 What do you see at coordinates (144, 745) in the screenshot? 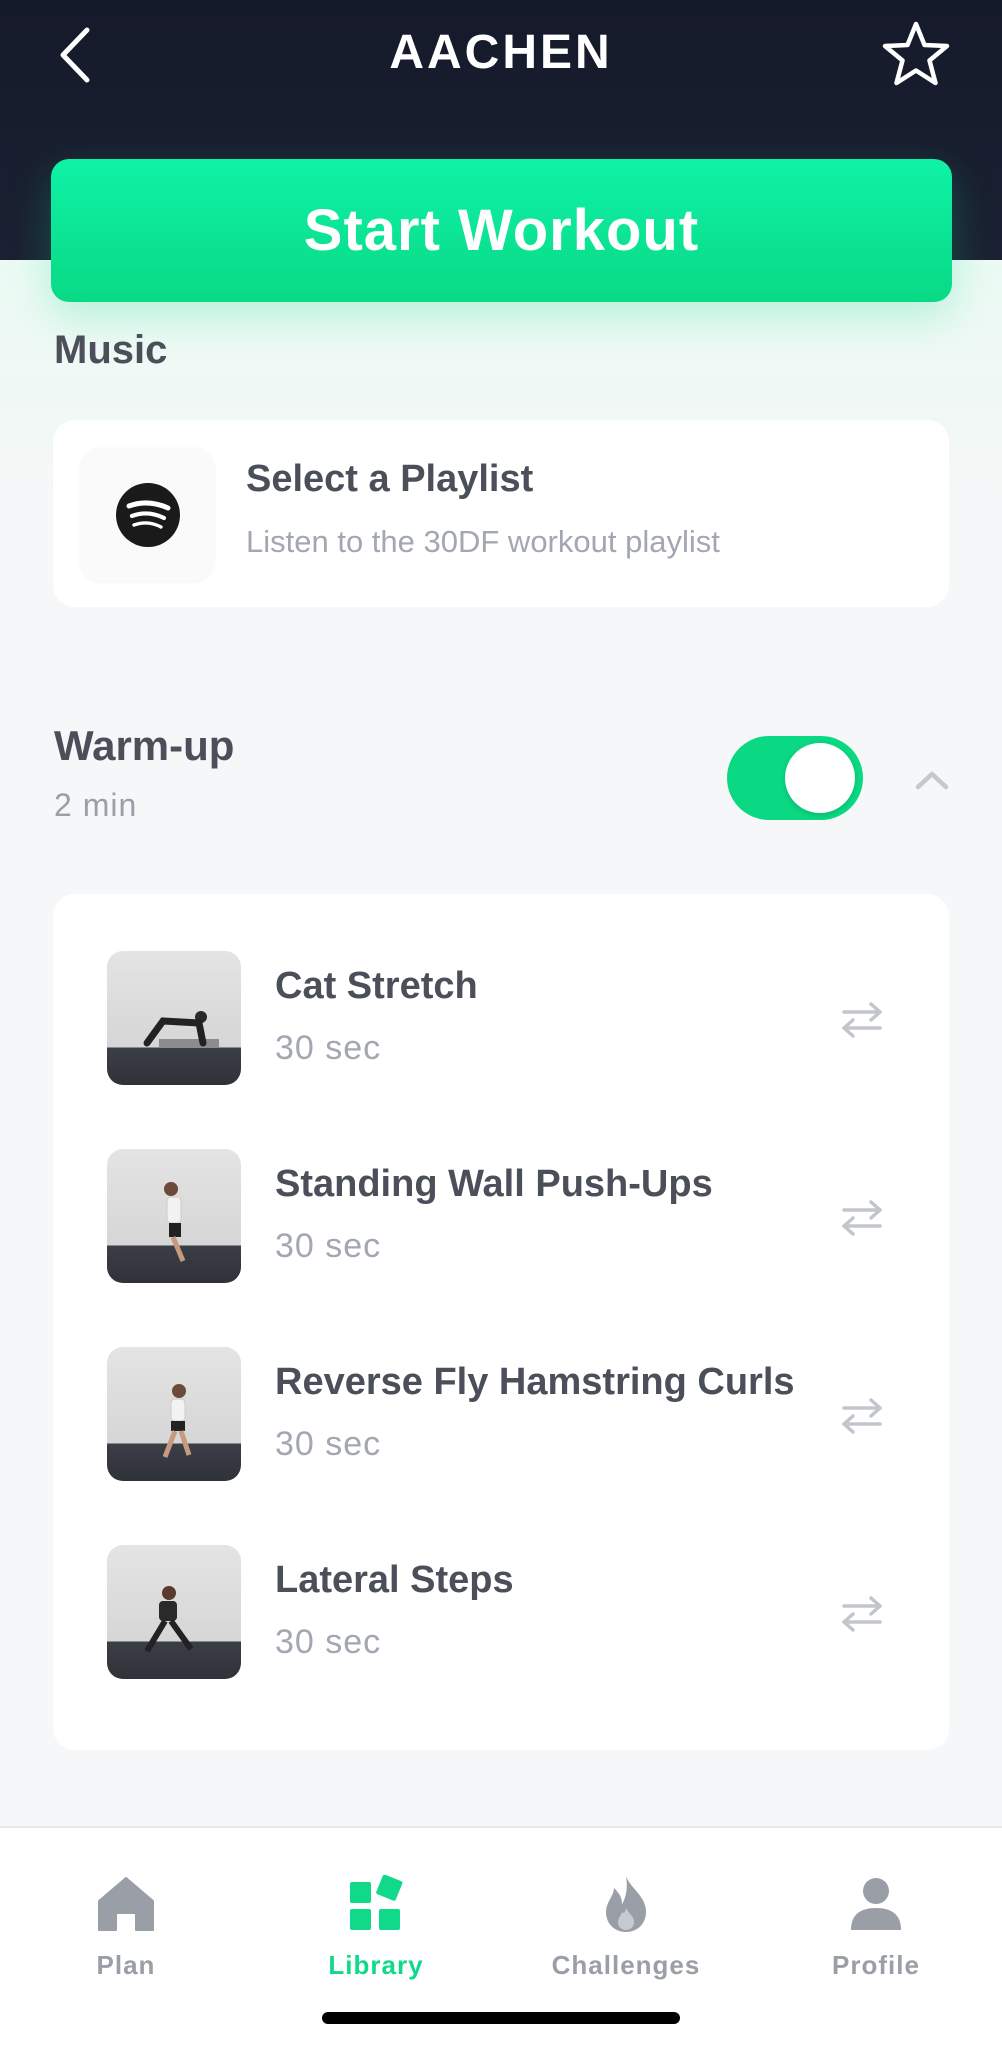
I see `warmup-title: Warm-up` at bounding box center [144, 745].